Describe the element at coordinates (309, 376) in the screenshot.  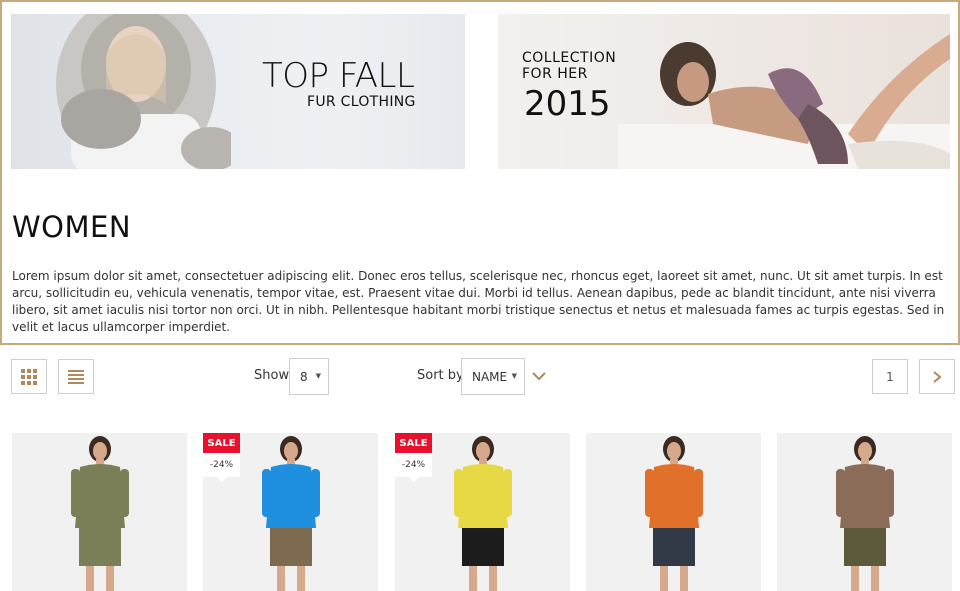
I see `show-count-select: 8 ▼` at that location.